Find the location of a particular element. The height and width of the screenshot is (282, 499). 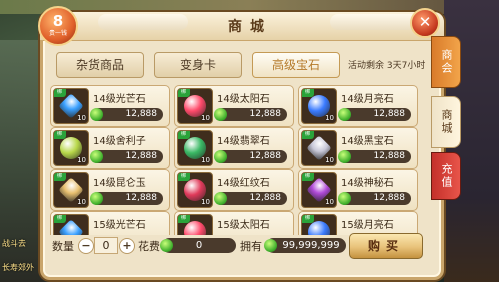

cost-value: 0 is located at coordinates (199, 245).